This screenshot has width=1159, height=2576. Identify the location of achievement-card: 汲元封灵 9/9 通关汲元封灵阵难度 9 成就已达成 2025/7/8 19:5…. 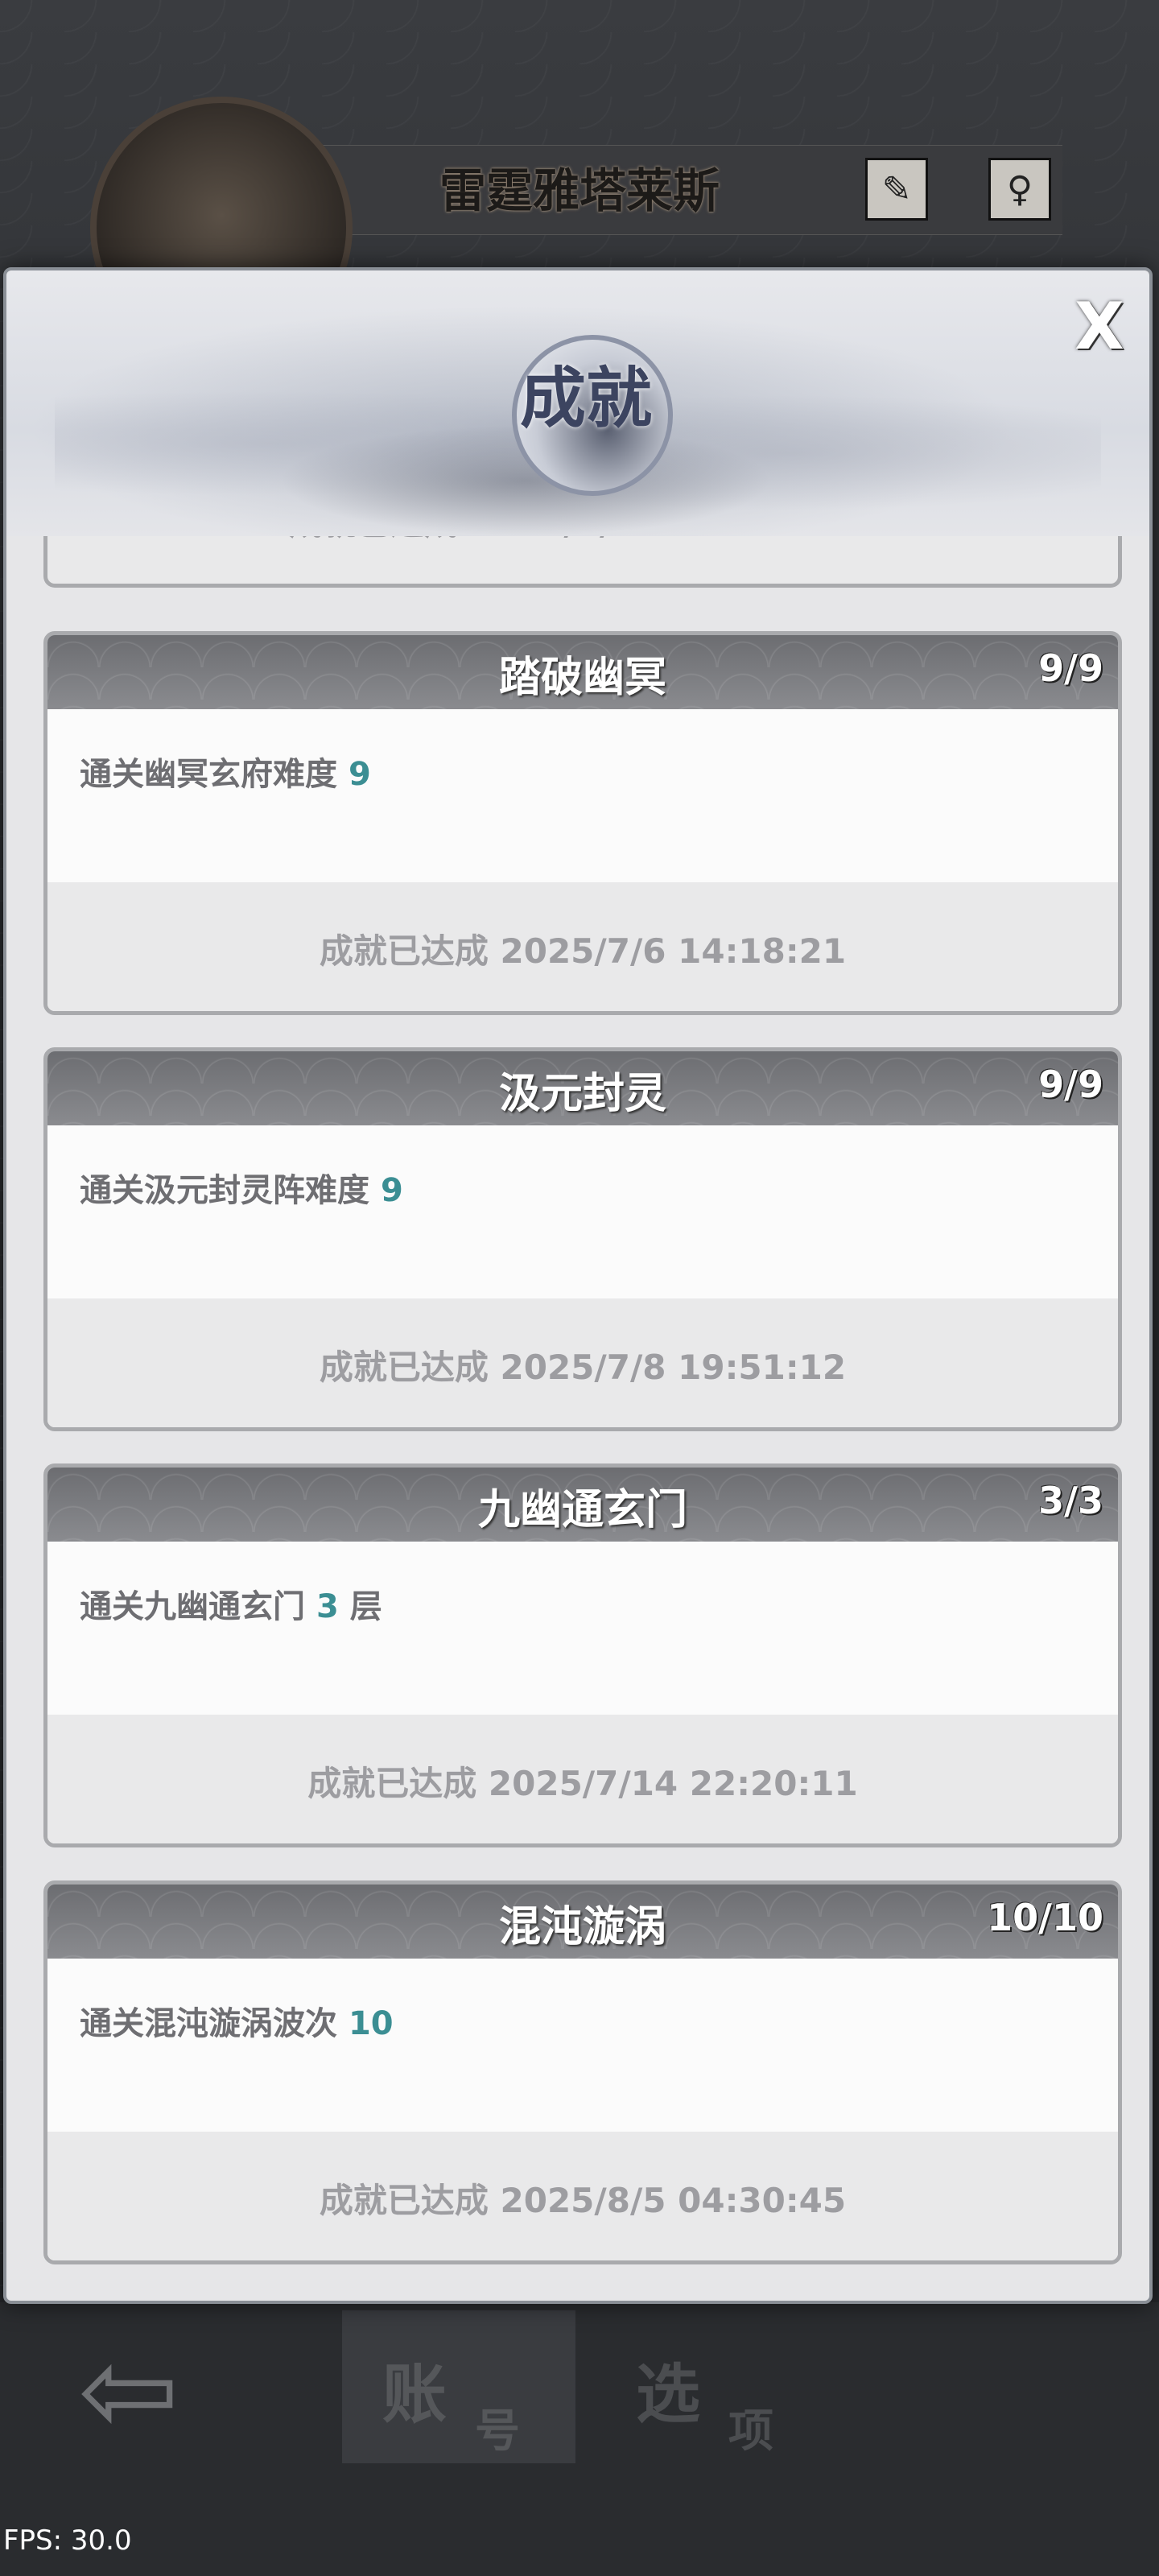
(582, 1239).